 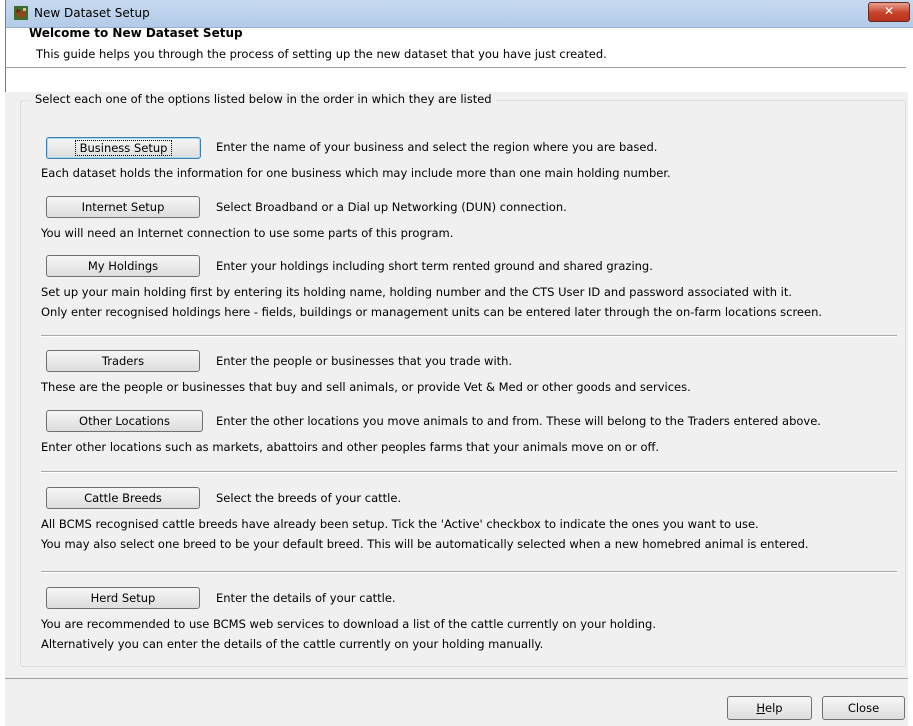 I want to click on business-setup-button-label: Business Setup, so click(x=123, y=148).